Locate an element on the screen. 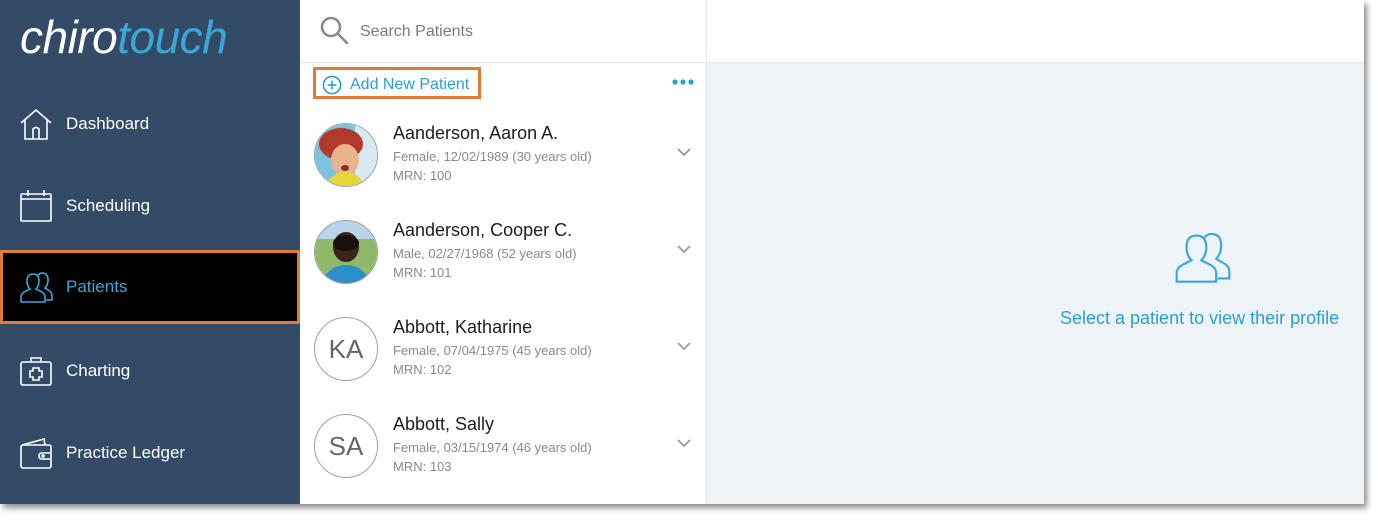 The width and height of the screenshot is (1378, 522). medical-kit-icon is located at coordinates (36, 371).